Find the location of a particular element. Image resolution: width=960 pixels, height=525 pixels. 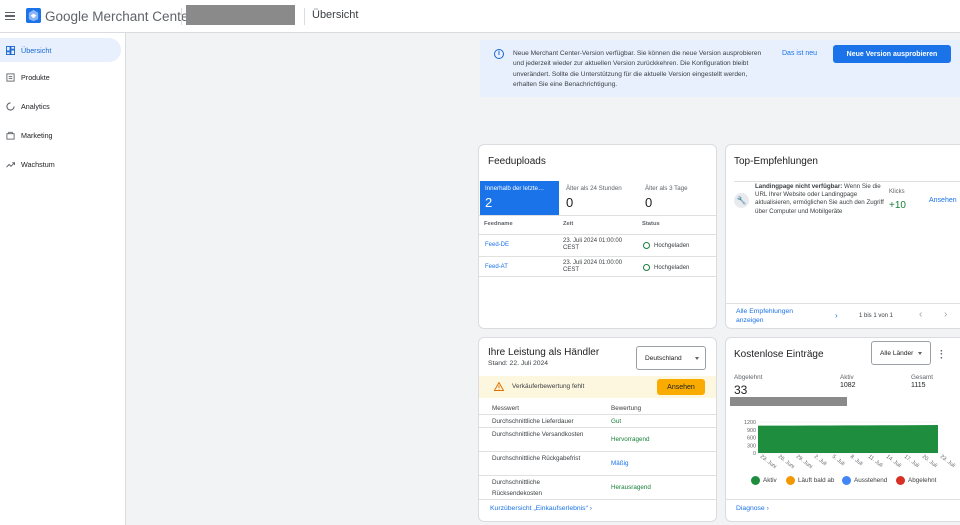

merchant-center-logo is located at coordinates (33, 15).